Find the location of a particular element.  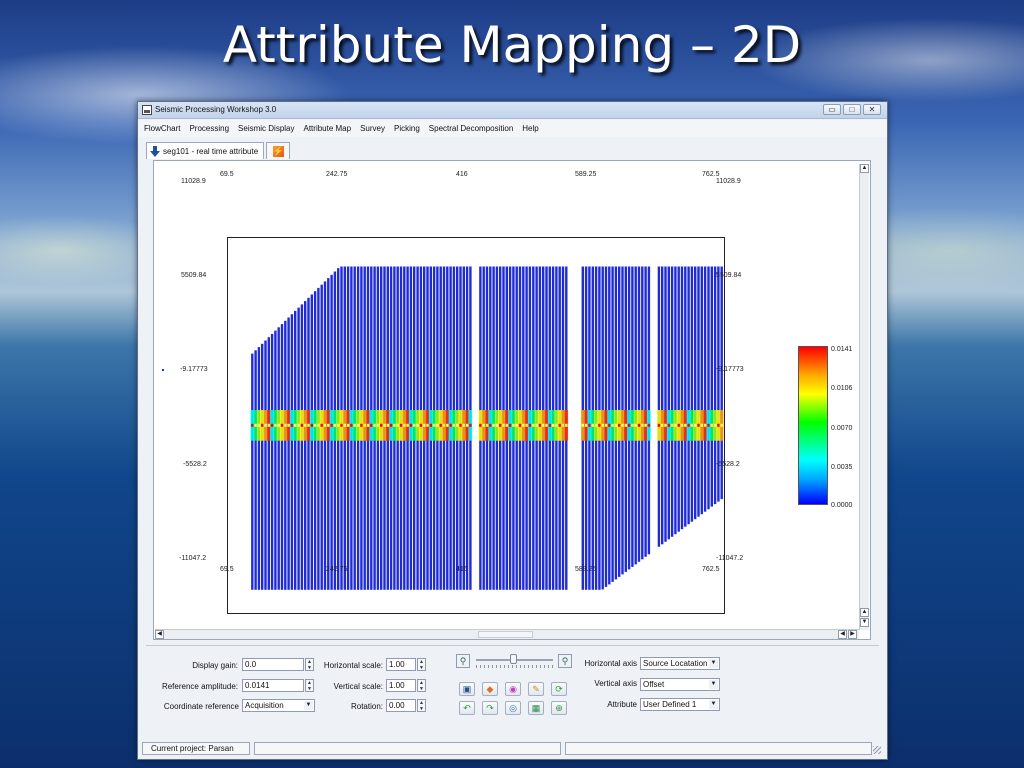

rotation-label: Rotation: is located at coordinates (366, 706).